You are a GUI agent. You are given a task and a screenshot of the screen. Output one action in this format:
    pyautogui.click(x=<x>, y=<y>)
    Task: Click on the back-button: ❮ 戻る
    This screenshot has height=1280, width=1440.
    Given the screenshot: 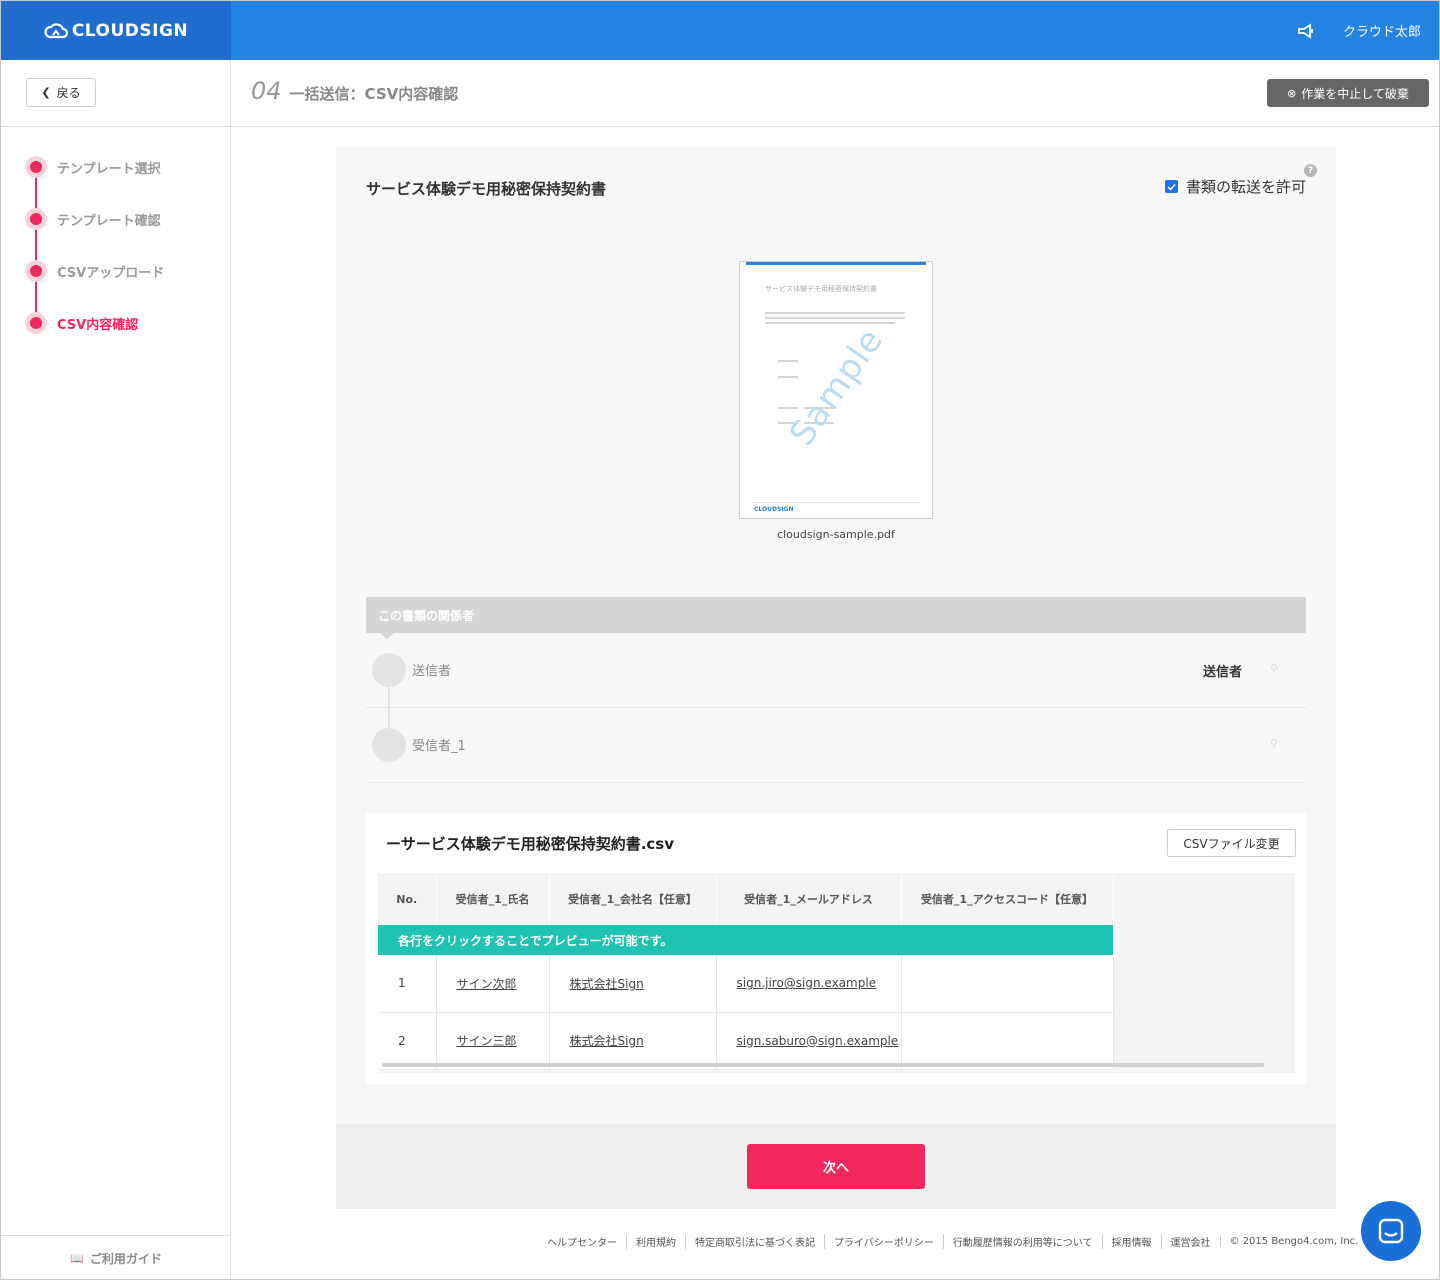 What is the action you would take?
    pyautogui.click(x=61, y=92)
    